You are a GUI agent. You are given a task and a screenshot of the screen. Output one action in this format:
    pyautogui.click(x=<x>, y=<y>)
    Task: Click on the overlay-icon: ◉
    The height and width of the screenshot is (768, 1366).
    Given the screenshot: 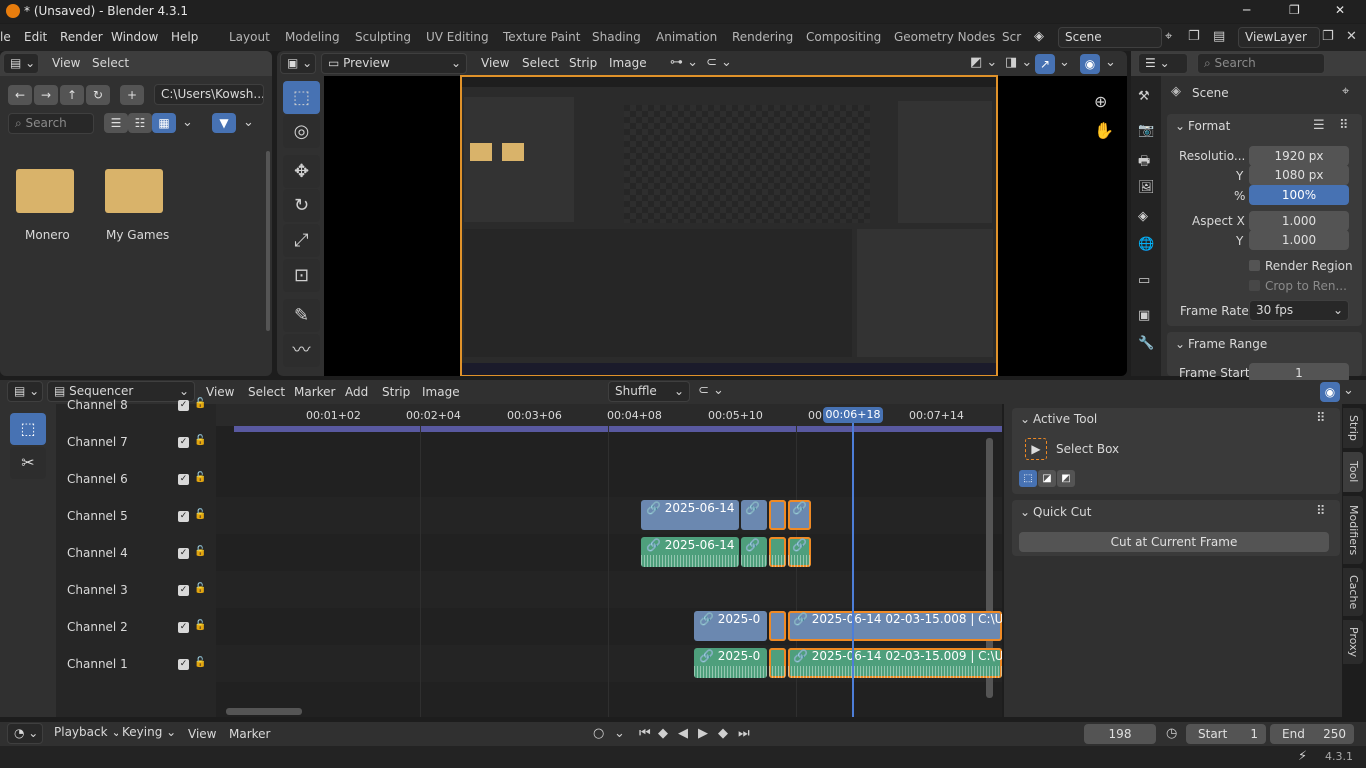 What is the action you would take?
    pyautogui.click(x=1090, y=64)
    